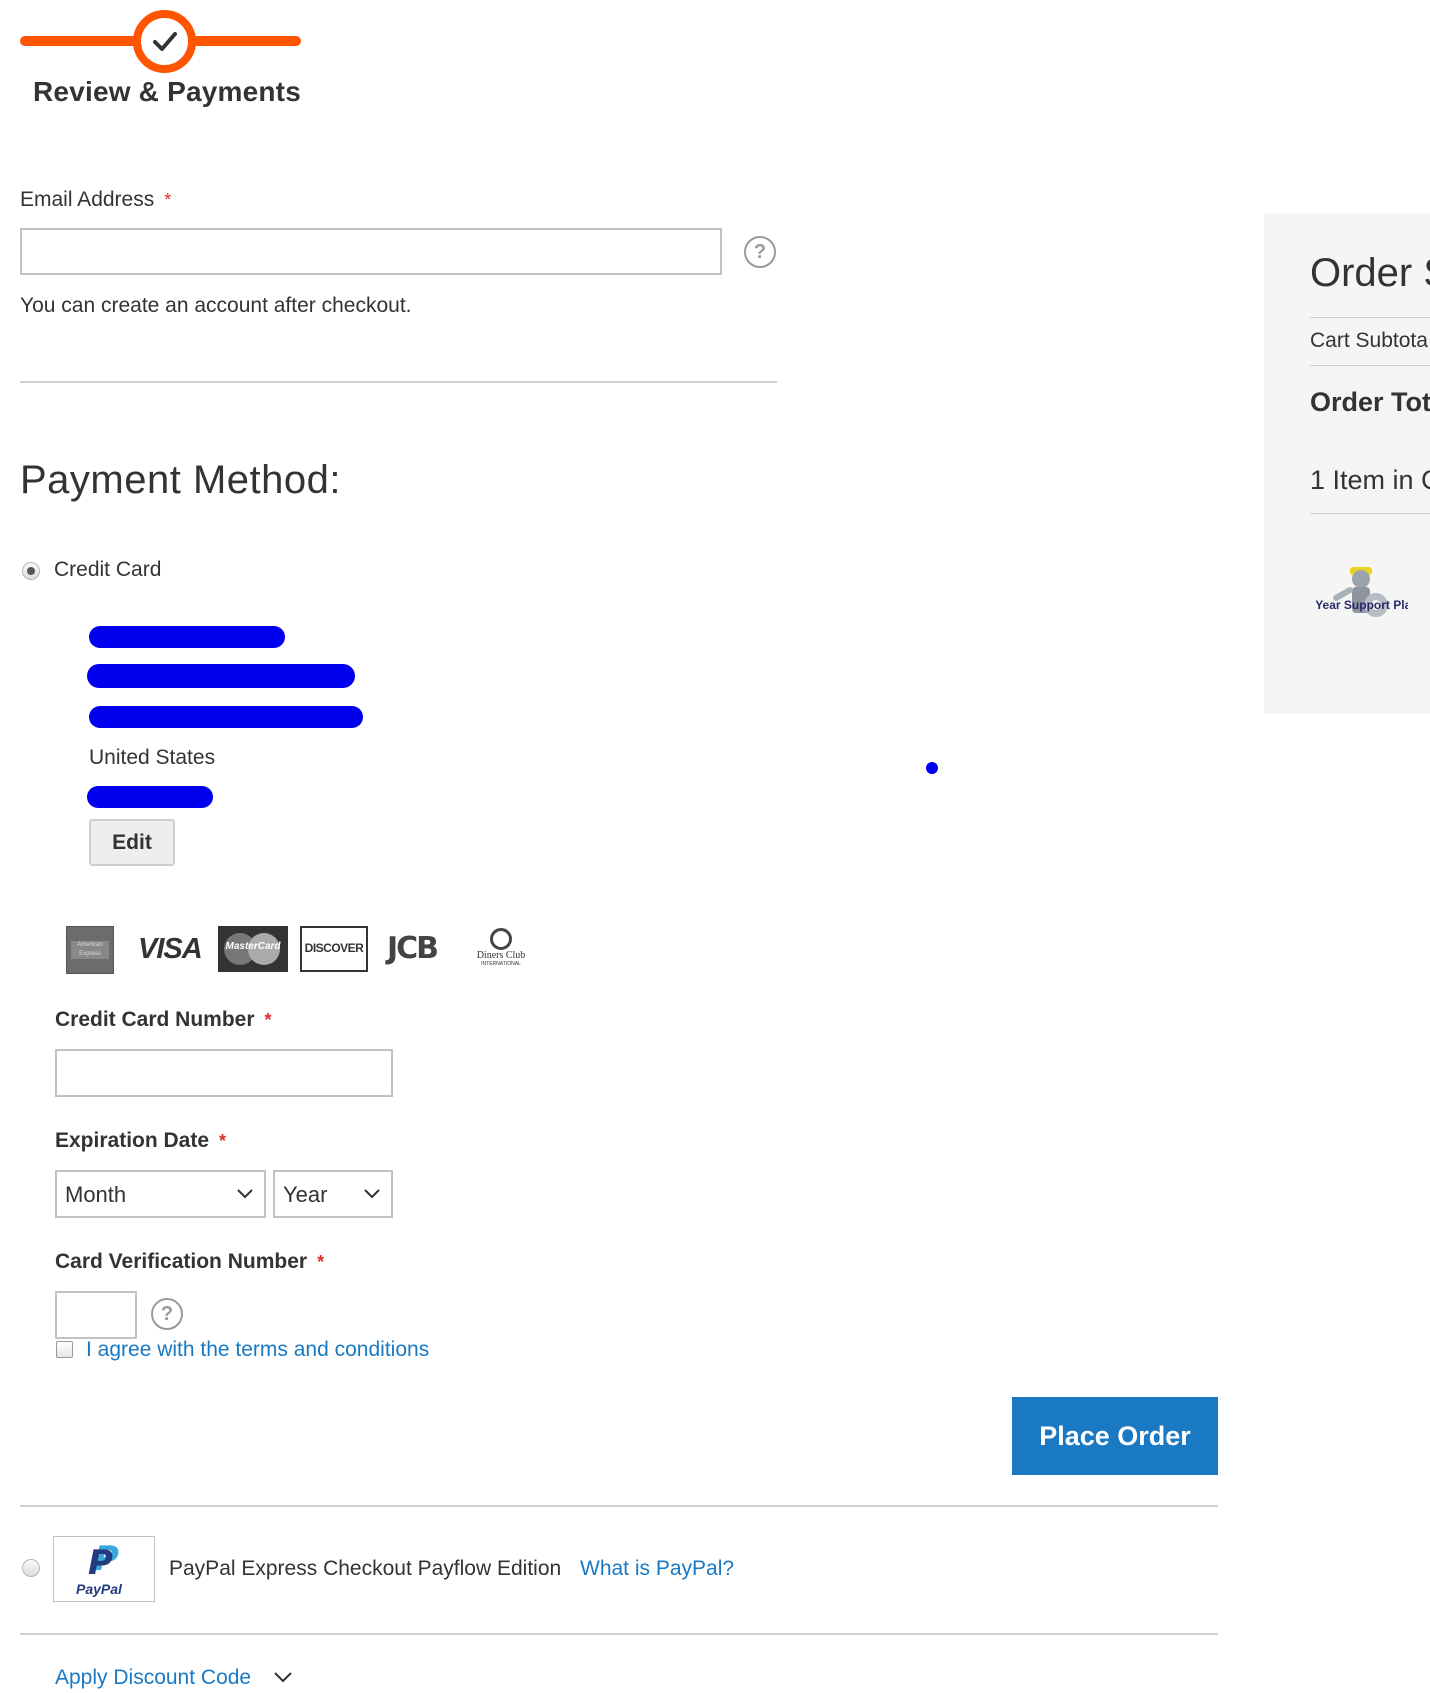 The width and height of the screenshot is (1430, 1693). I want to click on cvv-label: Card Verification Number *, so click(190, 1261).